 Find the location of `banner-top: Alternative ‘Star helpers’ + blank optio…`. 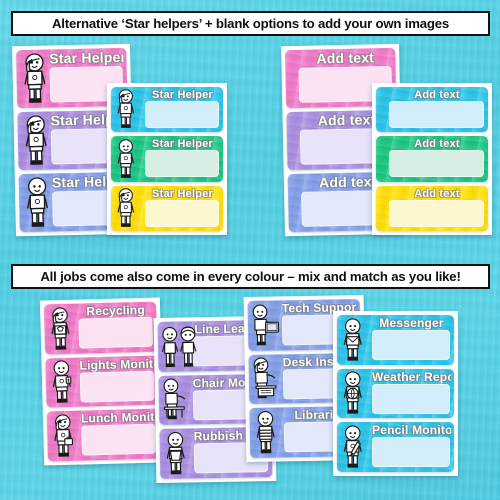

banner-top: Alternative ‘Star helpers’ + blank optio… is located at coordinates (250, 23).